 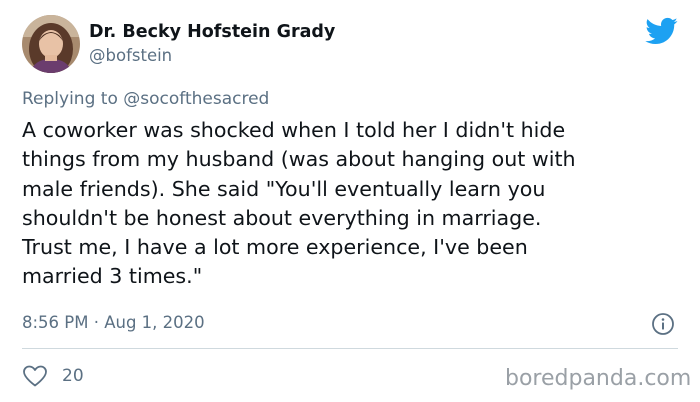 I want to click on like-button: 20, so click(x=53, y=376).